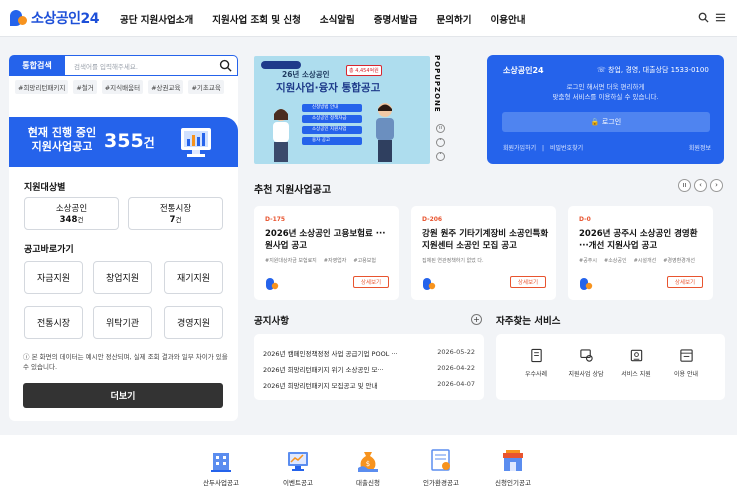 The height and width of the screenshot is (495, 737). What do you see at coordinates (275, 219) in the screenshot?
I see `dday-badge: D-175` at bounding box center [275, 219].